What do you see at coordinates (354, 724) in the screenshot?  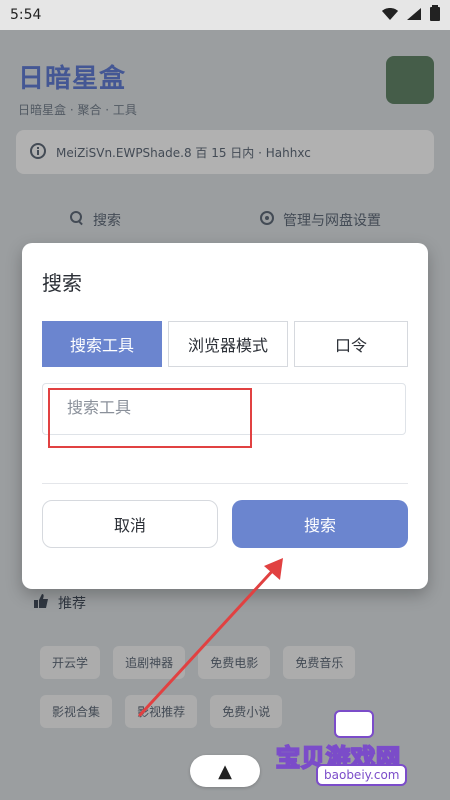 I see `gamepad-icon` at bounding box center [354, 724].